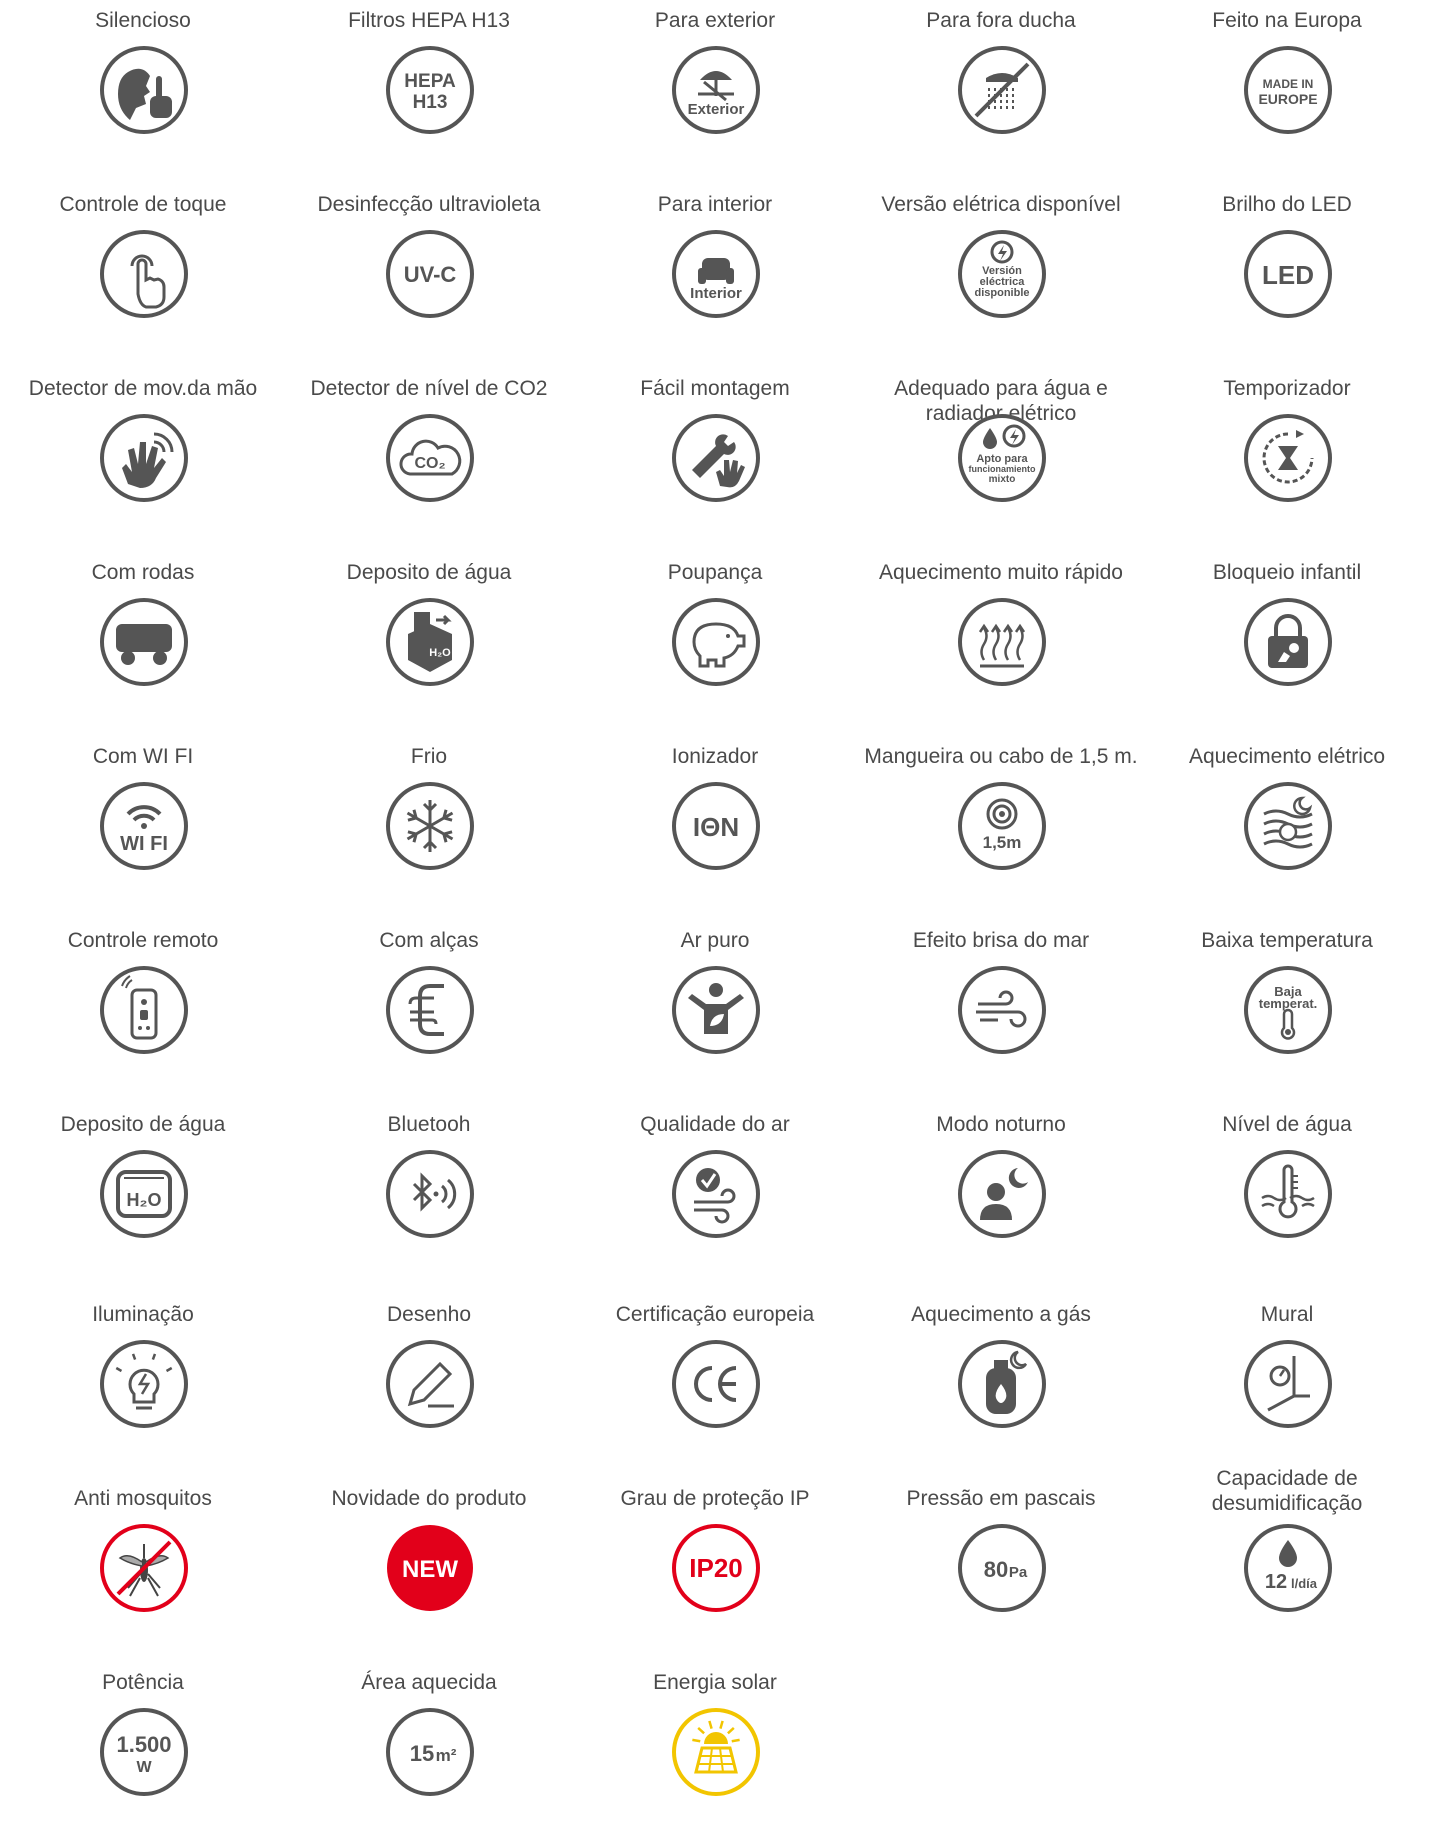  What do you see at coordinates (716, 293) in the screenshot?
I see `svg-text: Interior` at bounding box center [716, 293].